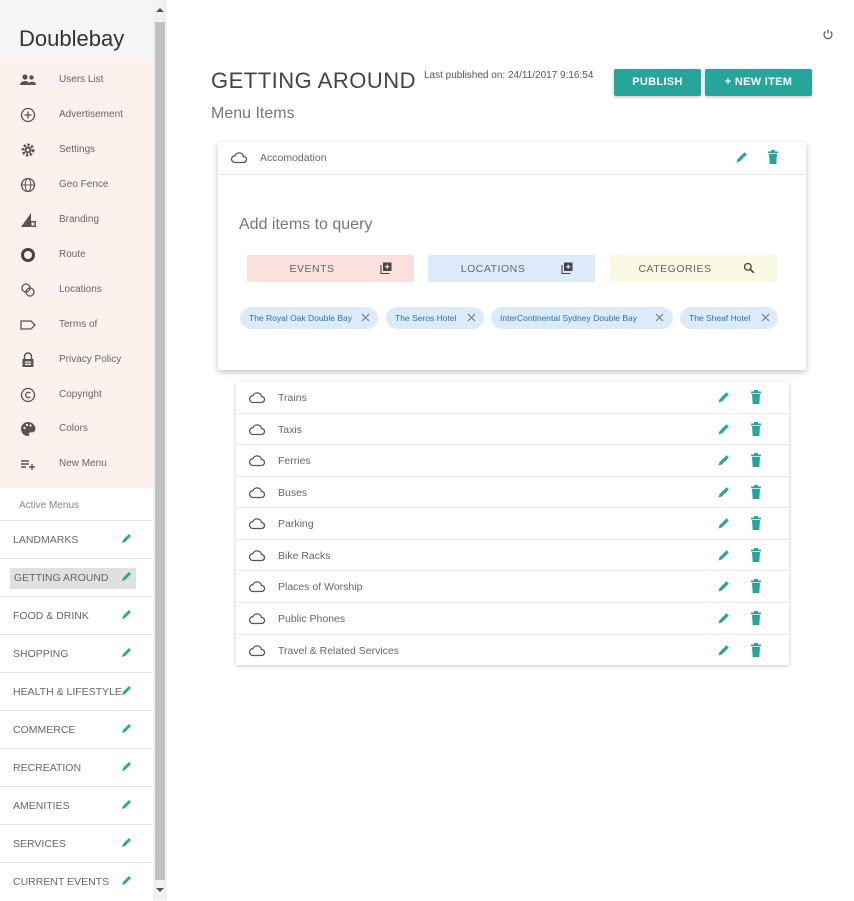 This screenshot has width=854, height=901. I want to click on sidebar-item-terms: Terms of, so click(76, 325).